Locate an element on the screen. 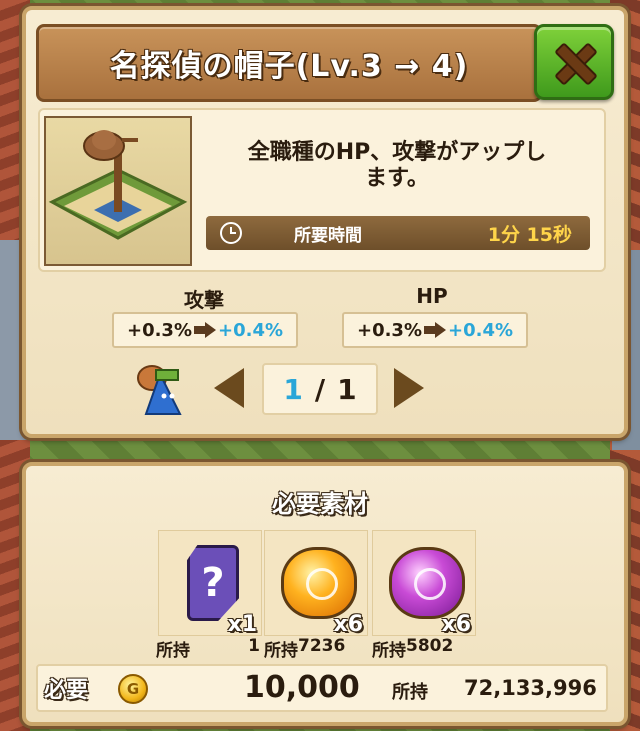 The height and width of the screenshot is (731, 640). own-value: 72,133,996 is located at coordinates (530, 688).